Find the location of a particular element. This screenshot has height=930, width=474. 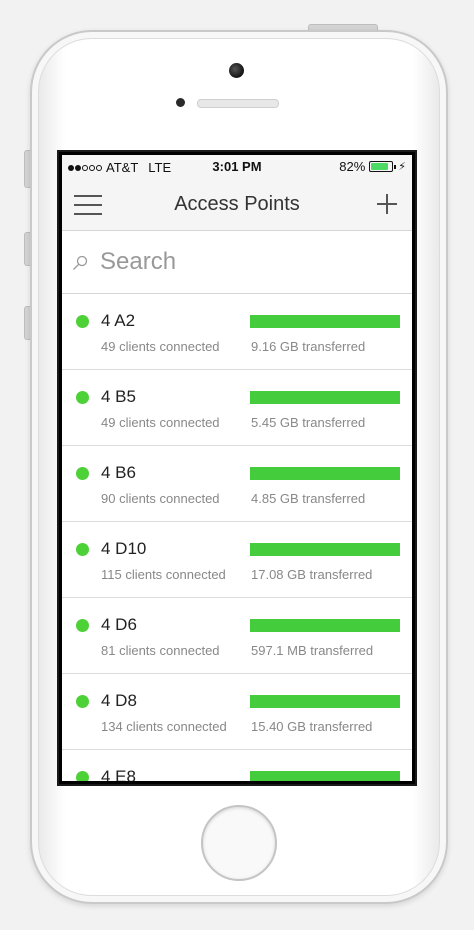

data-transferred-label: 9.16 GB transferred is located at coordinates (308, 346).